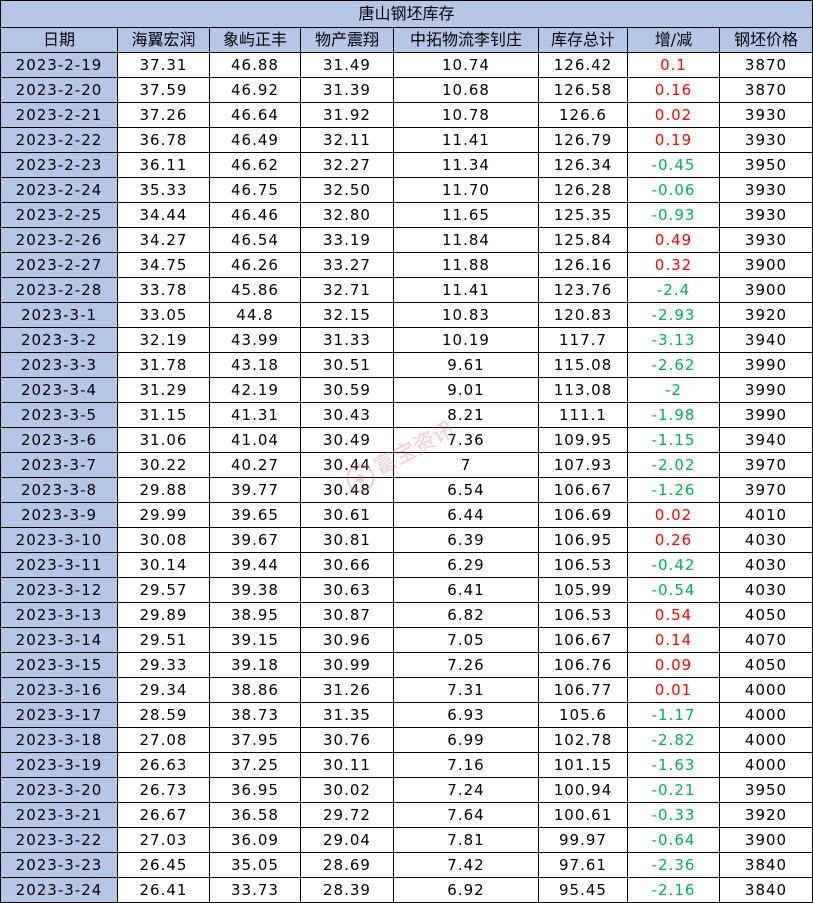  What do you see at coordinates (59, 690) in the screenshot?
I see `cell-date: 2023-3-16` at bounding box center [59, 690].